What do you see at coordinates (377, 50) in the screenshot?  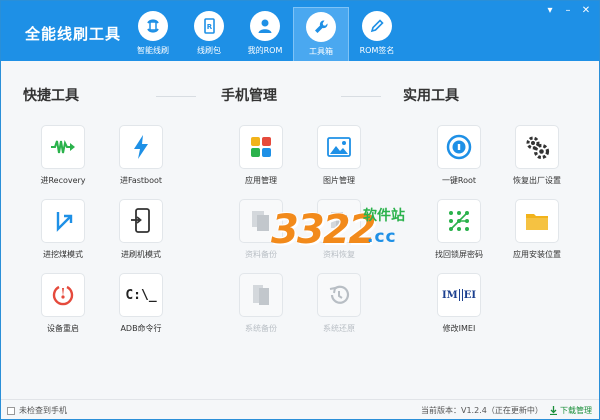 I see `nav-label: ROM签名` at bounding box center [377, 50].